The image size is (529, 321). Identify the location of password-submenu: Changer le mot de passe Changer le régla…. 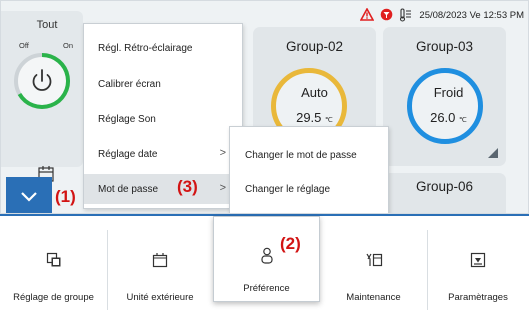
(309, 169).